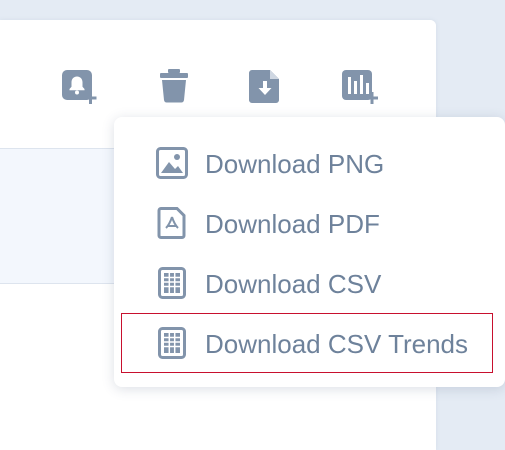 This screenshot has width=505, height=450. Describe the element at coordinates (174, 88) in the screenshot. I see `trash-icon` at that location.